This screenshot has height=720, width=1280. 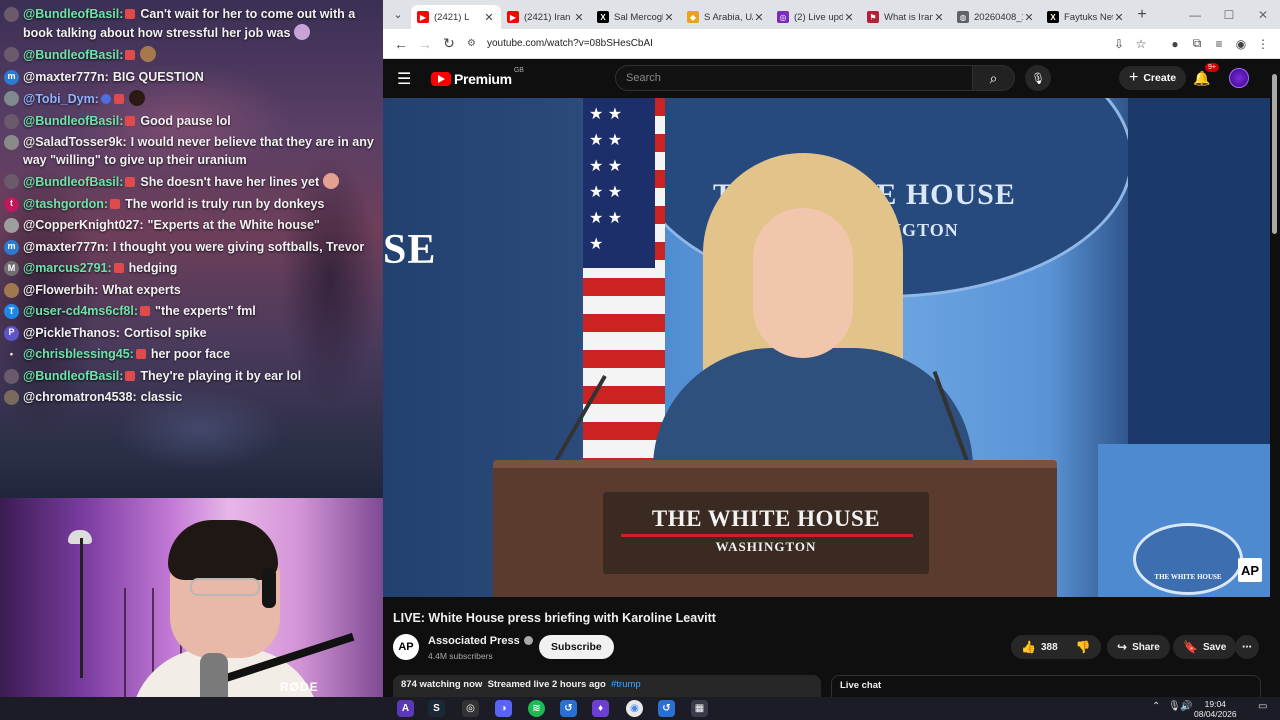 What do you see at coordinates (1156, 706) in the screenshot?
I see `tray-overflow-icon: ⌃` at bounding box center [1156, 706].